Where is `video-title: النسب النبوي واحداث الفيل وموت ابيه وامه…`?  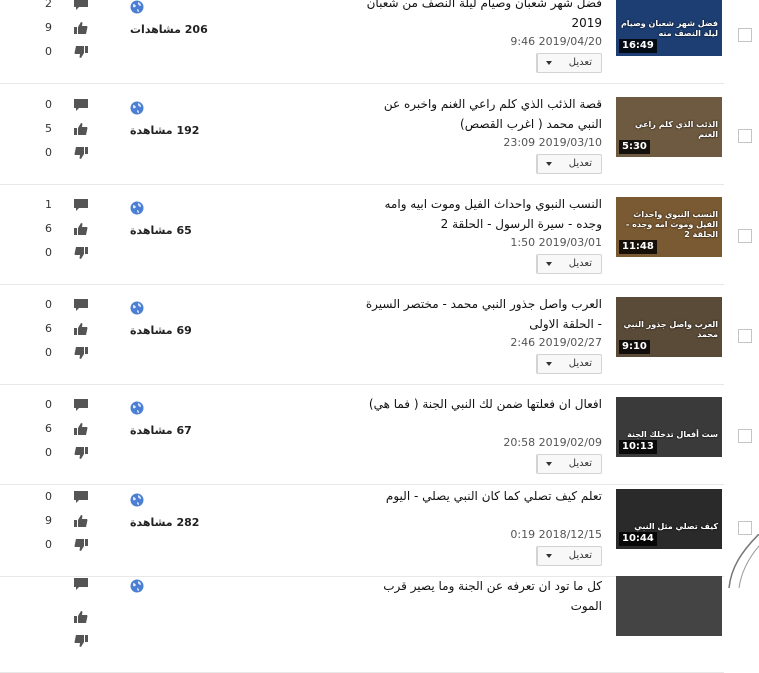 video-title: النسب النبوي واحداث الفيل وموت ابيه وامه… is located at coordinates (482, 214).